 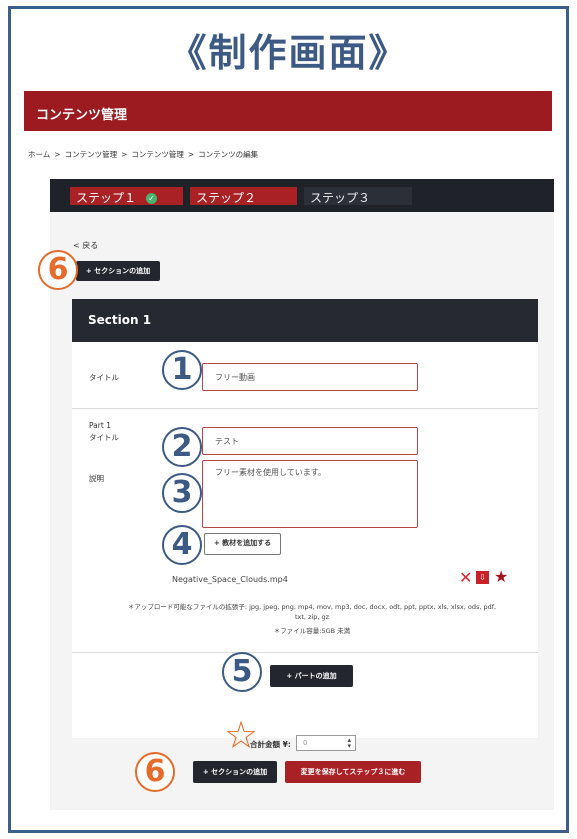 I want to click on upload-extensions-note-2: txt, zip, gz, so click(x=312, y=617).